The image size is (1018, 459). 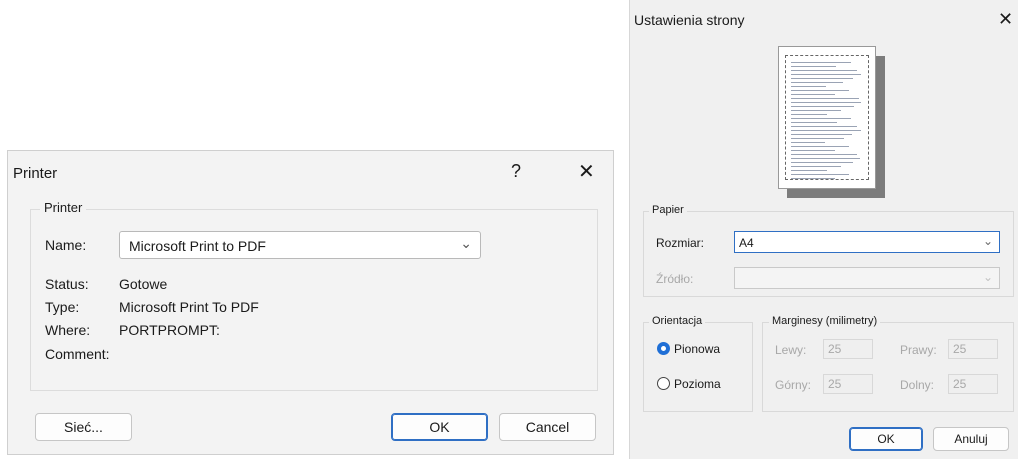 What do you see at coordinates (62, 307) in the screenshot?
I see `type-label: Type:` at bounding box center [62, 307].